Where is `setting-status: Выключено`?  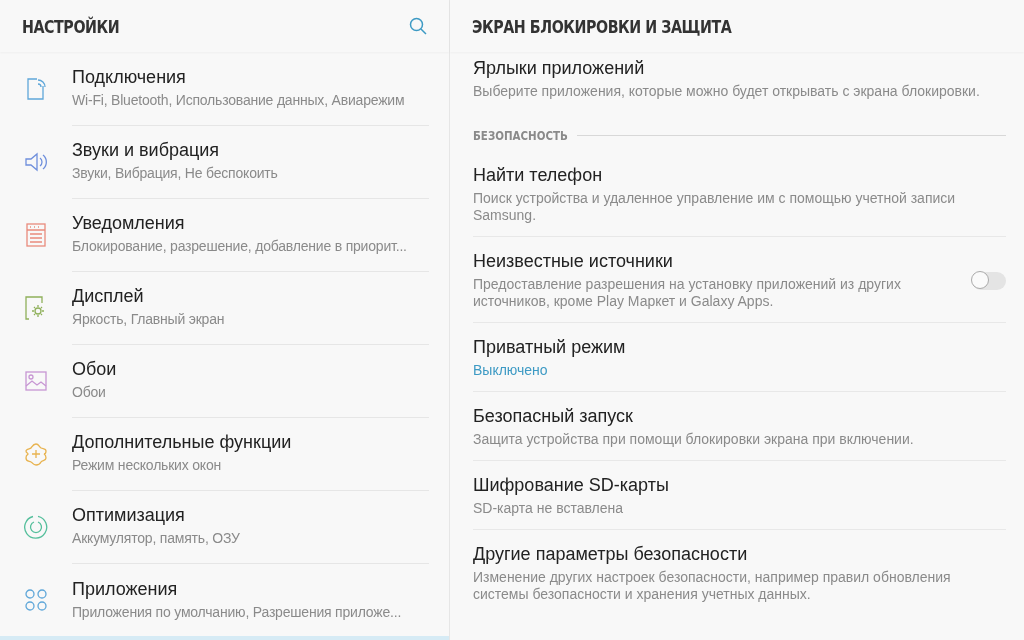
setting-status: Выключено is located at coordinates (511, 370).